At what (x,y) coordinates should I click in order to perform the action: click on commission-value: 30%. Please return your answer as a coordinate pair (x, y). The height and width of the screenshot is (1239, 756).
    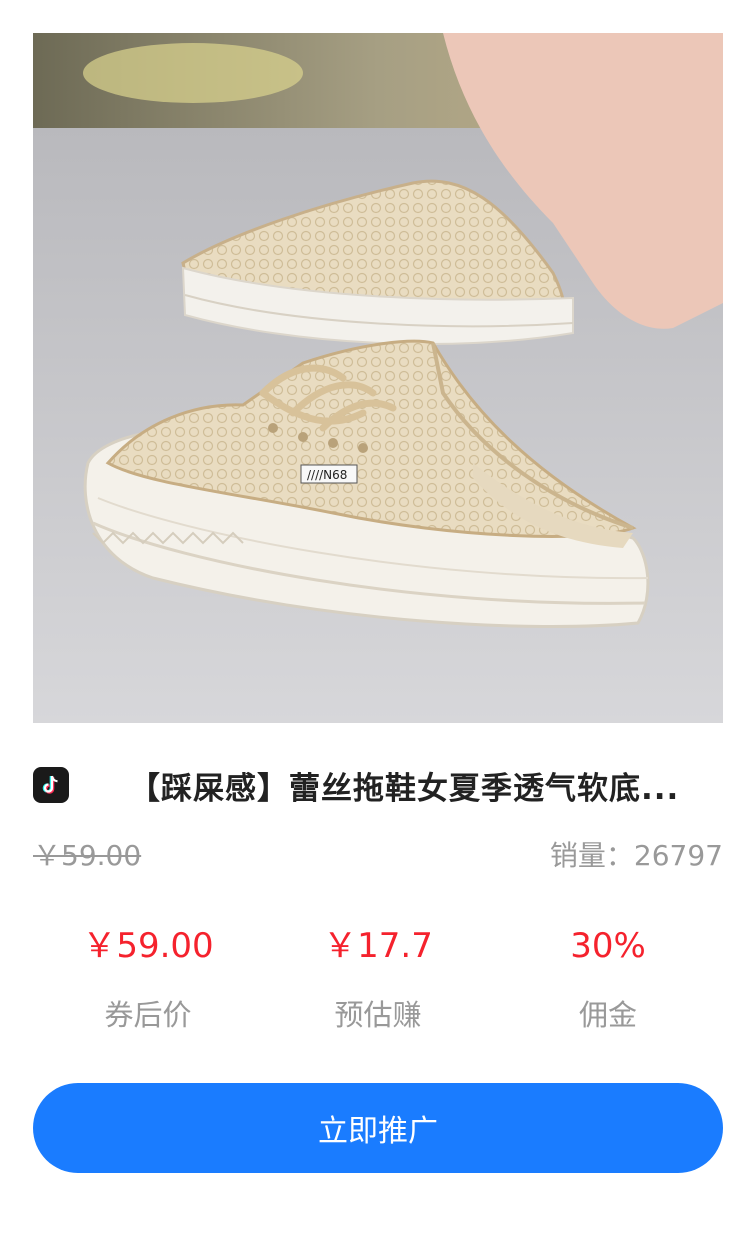
    Looking at the image, I should click on (608, 946).